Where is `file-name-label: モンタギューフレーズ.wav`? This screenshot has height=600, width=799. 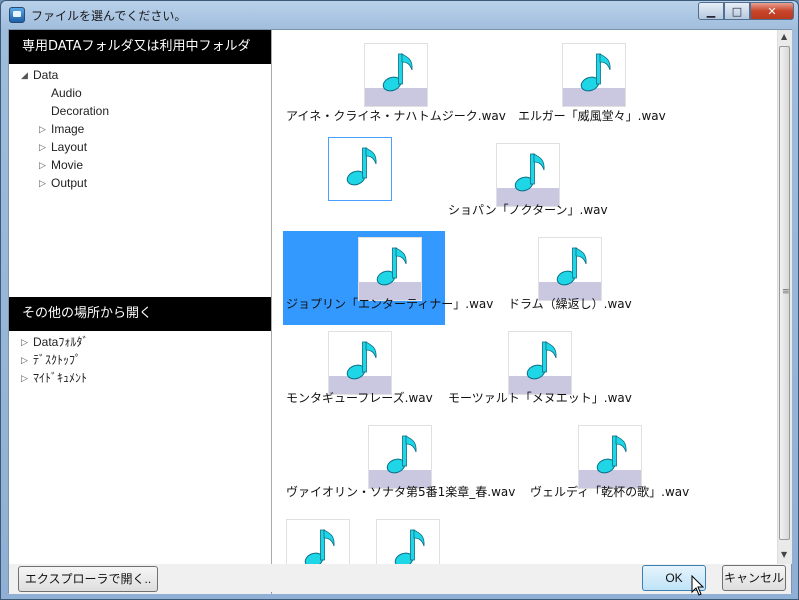 file-name-label: モンタギューフレーズ.wav is located at coordinates (359, 398).